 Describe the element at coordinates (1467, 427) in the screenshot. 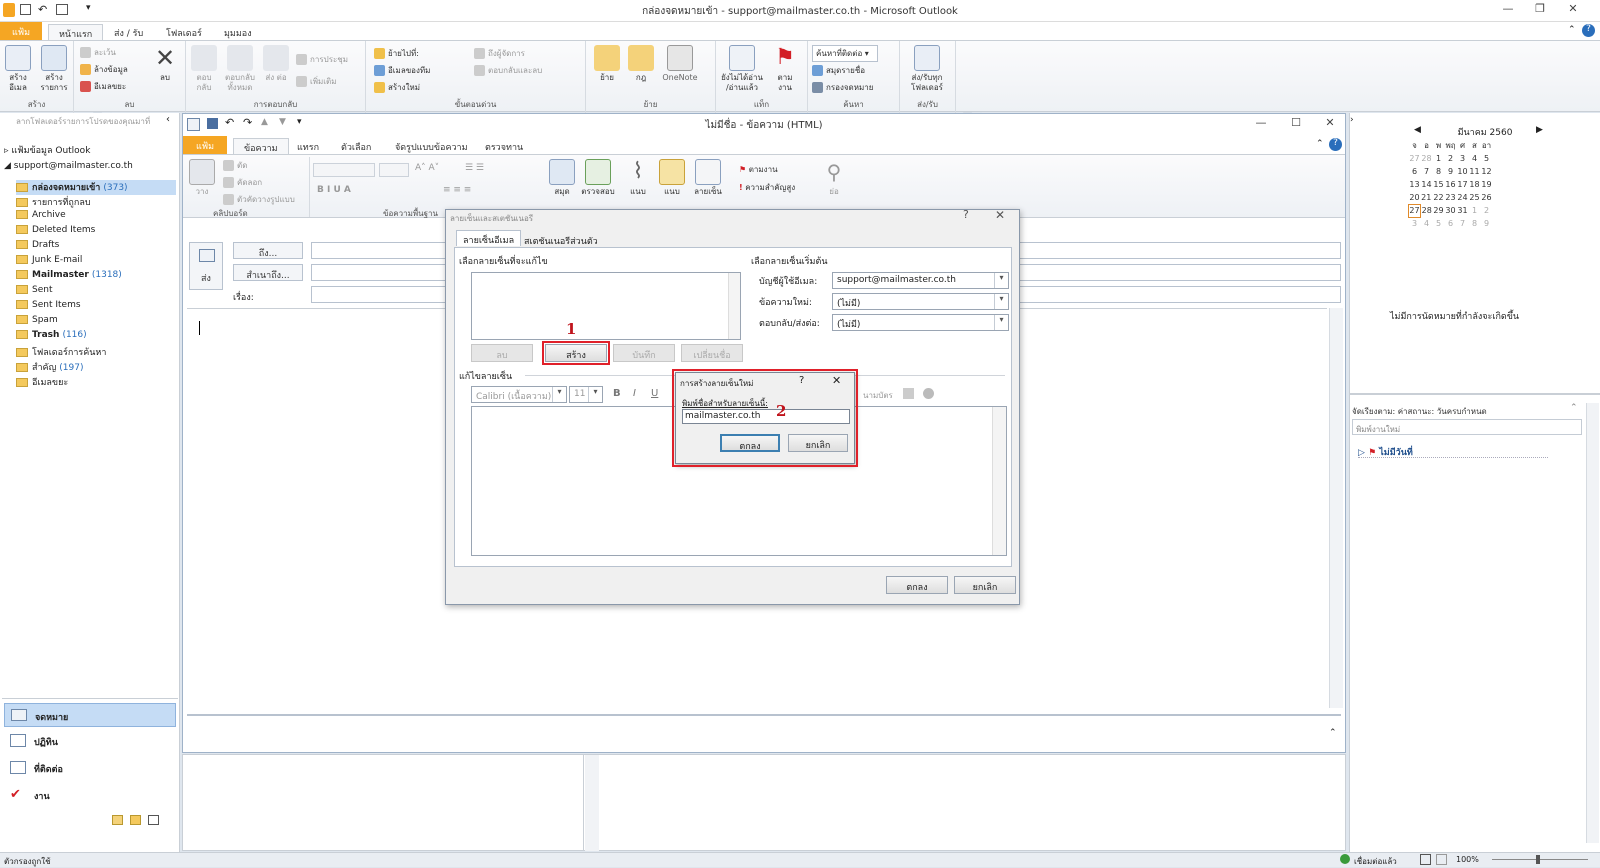

I see `new-task-input: พิมพ์งานใหม่` at that location.